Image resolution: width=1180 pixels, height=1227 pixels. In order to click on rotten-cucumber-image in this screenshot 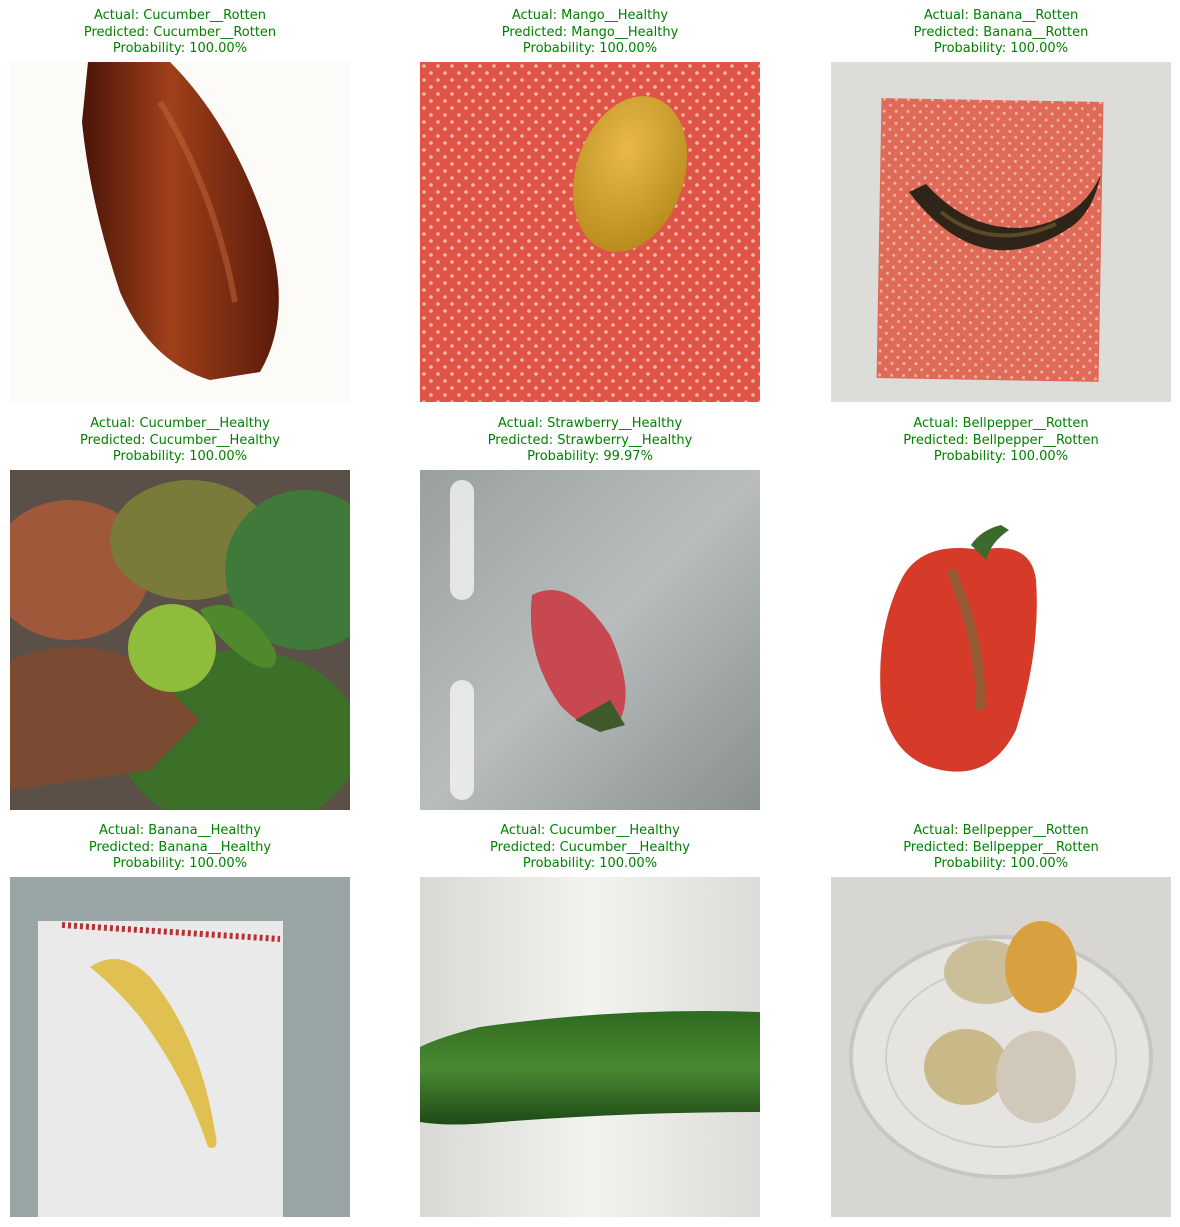, I will do `click(180, 232)`.